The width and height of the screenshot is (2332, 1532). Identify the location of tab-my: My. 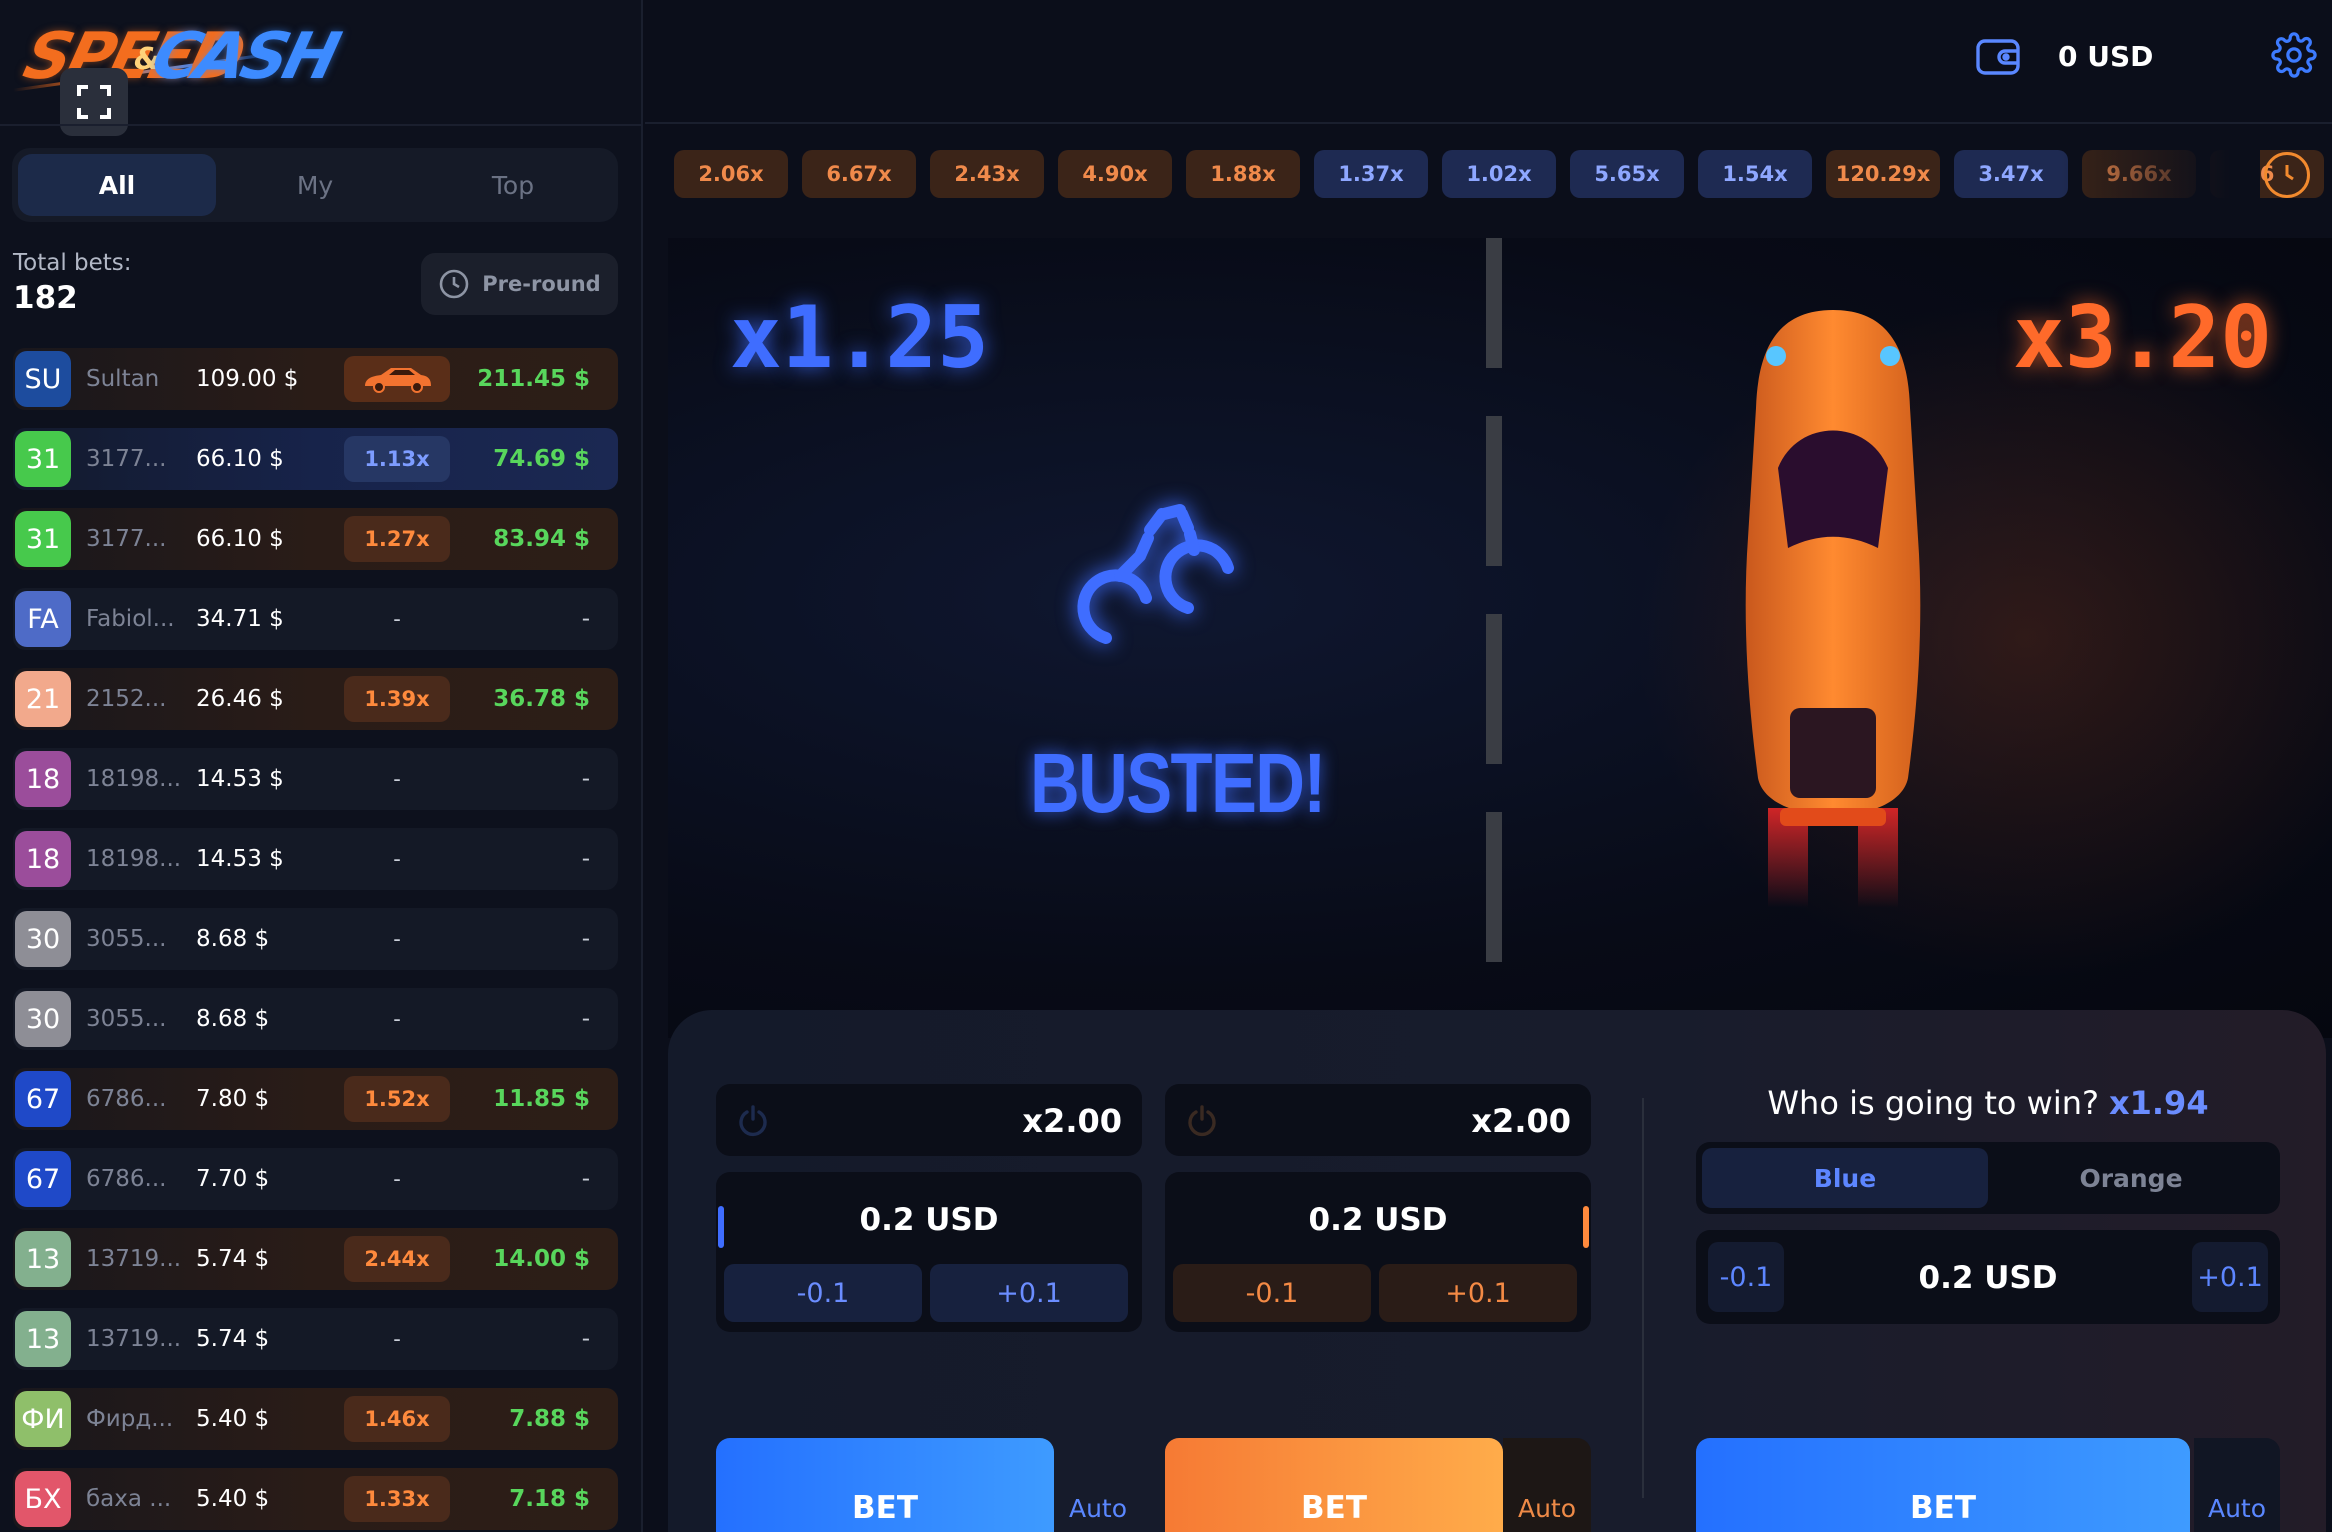
(315, 185).